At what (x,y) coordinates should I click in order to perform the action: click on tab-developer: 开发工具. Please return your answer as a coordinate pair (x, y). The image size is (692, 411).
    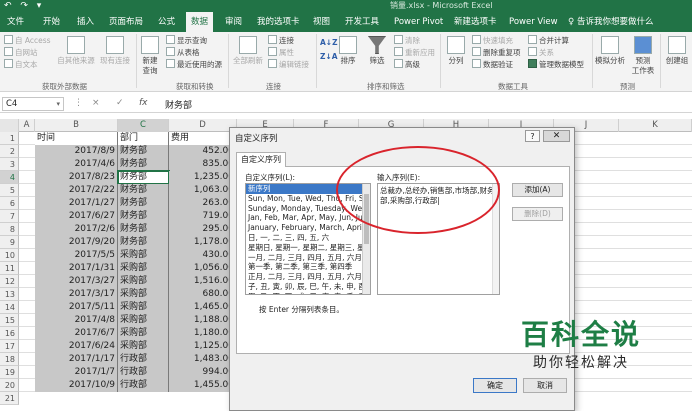
    Looking at the image, I should click on (362, 22).